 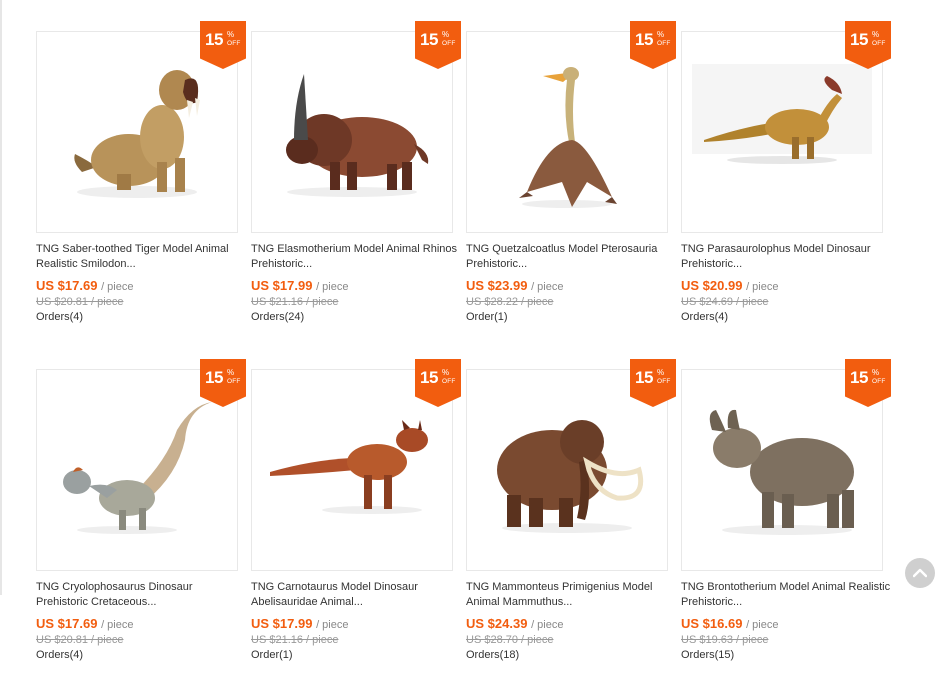 I want to click on original-price: US $28.70 / piece, so click(x=510, y=640).